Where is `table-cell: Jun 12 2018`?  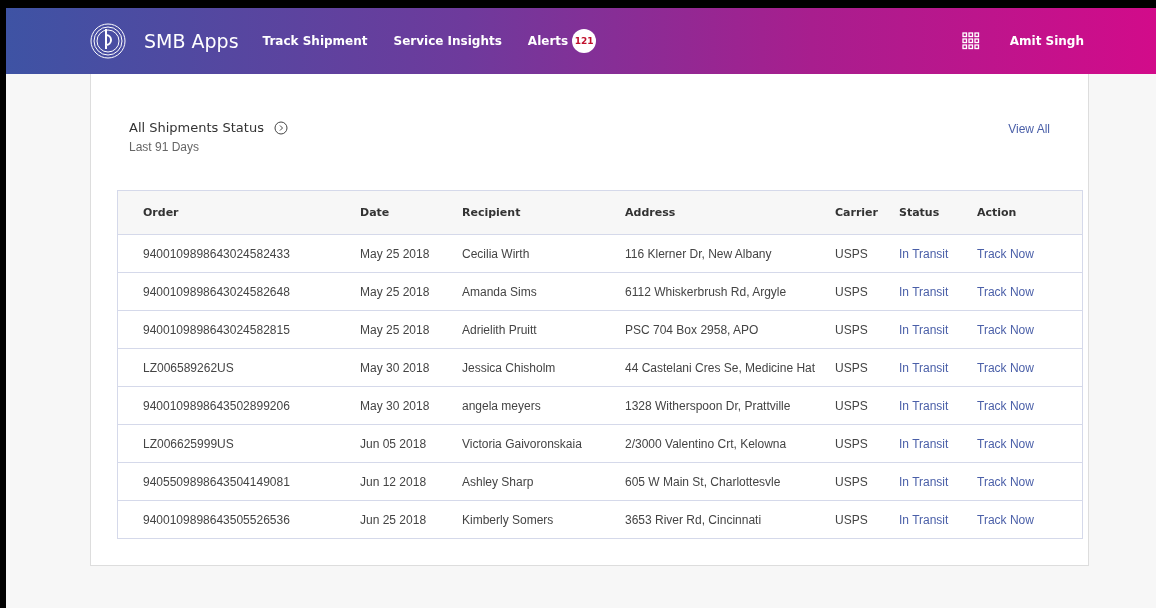 table-cell: Jun 12 2018 is located at coordinates (411, 481).